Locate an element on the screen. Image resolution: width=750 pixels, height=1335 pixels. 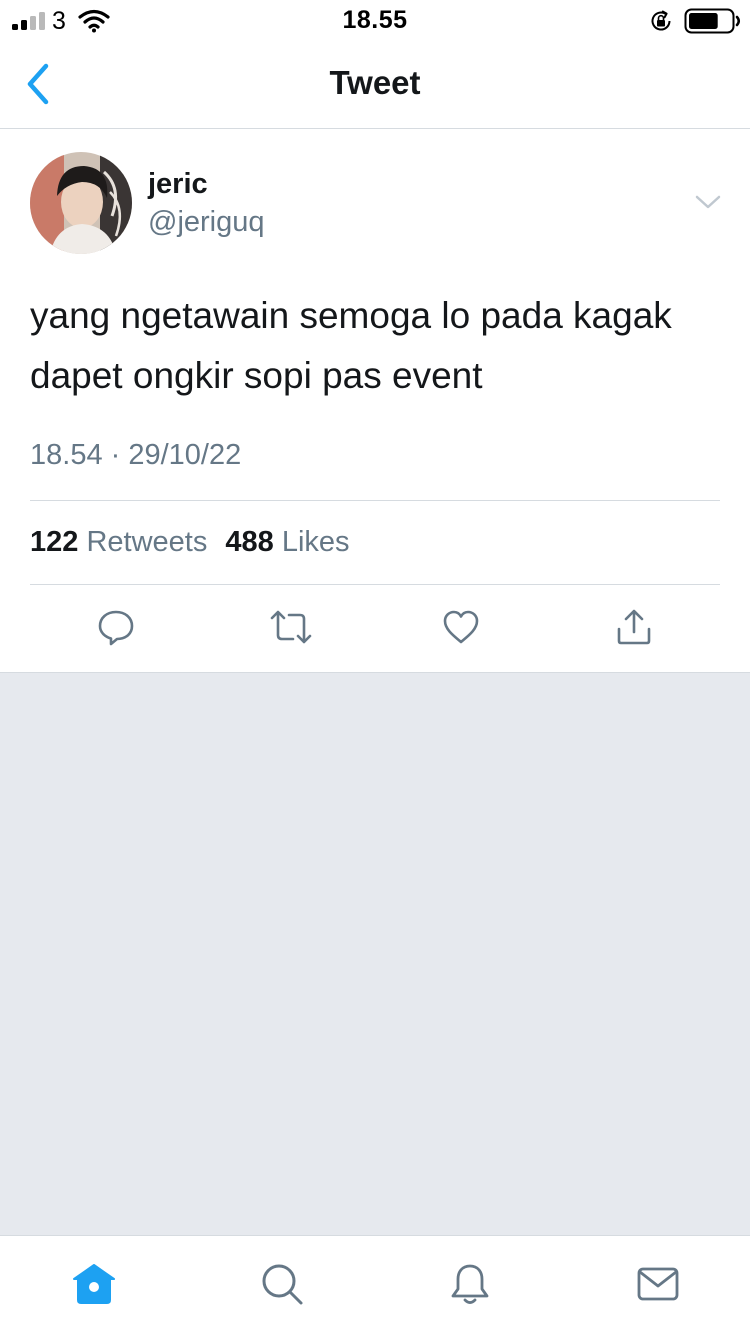
author-handle: @jeriguq is located at coordinates (206, 222).